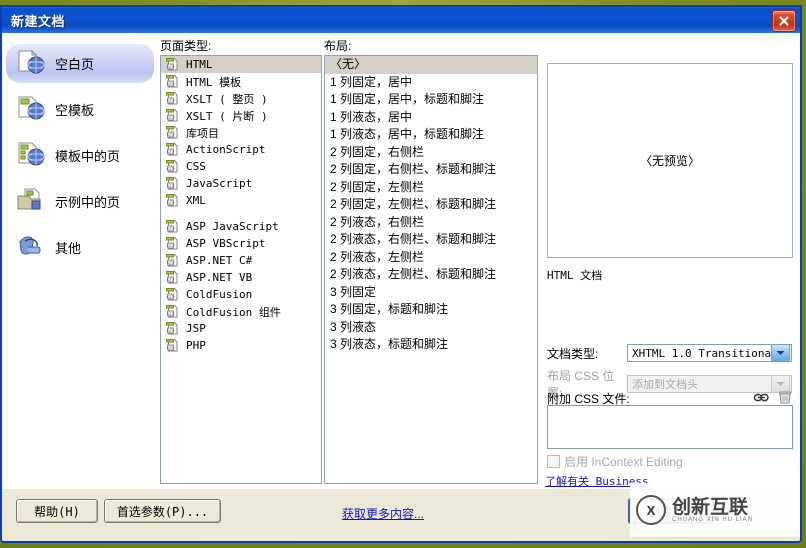 The image size is (806, 548). I want to click on layout-list-item: 2 列液态，右侧栏, so click(431, 223).